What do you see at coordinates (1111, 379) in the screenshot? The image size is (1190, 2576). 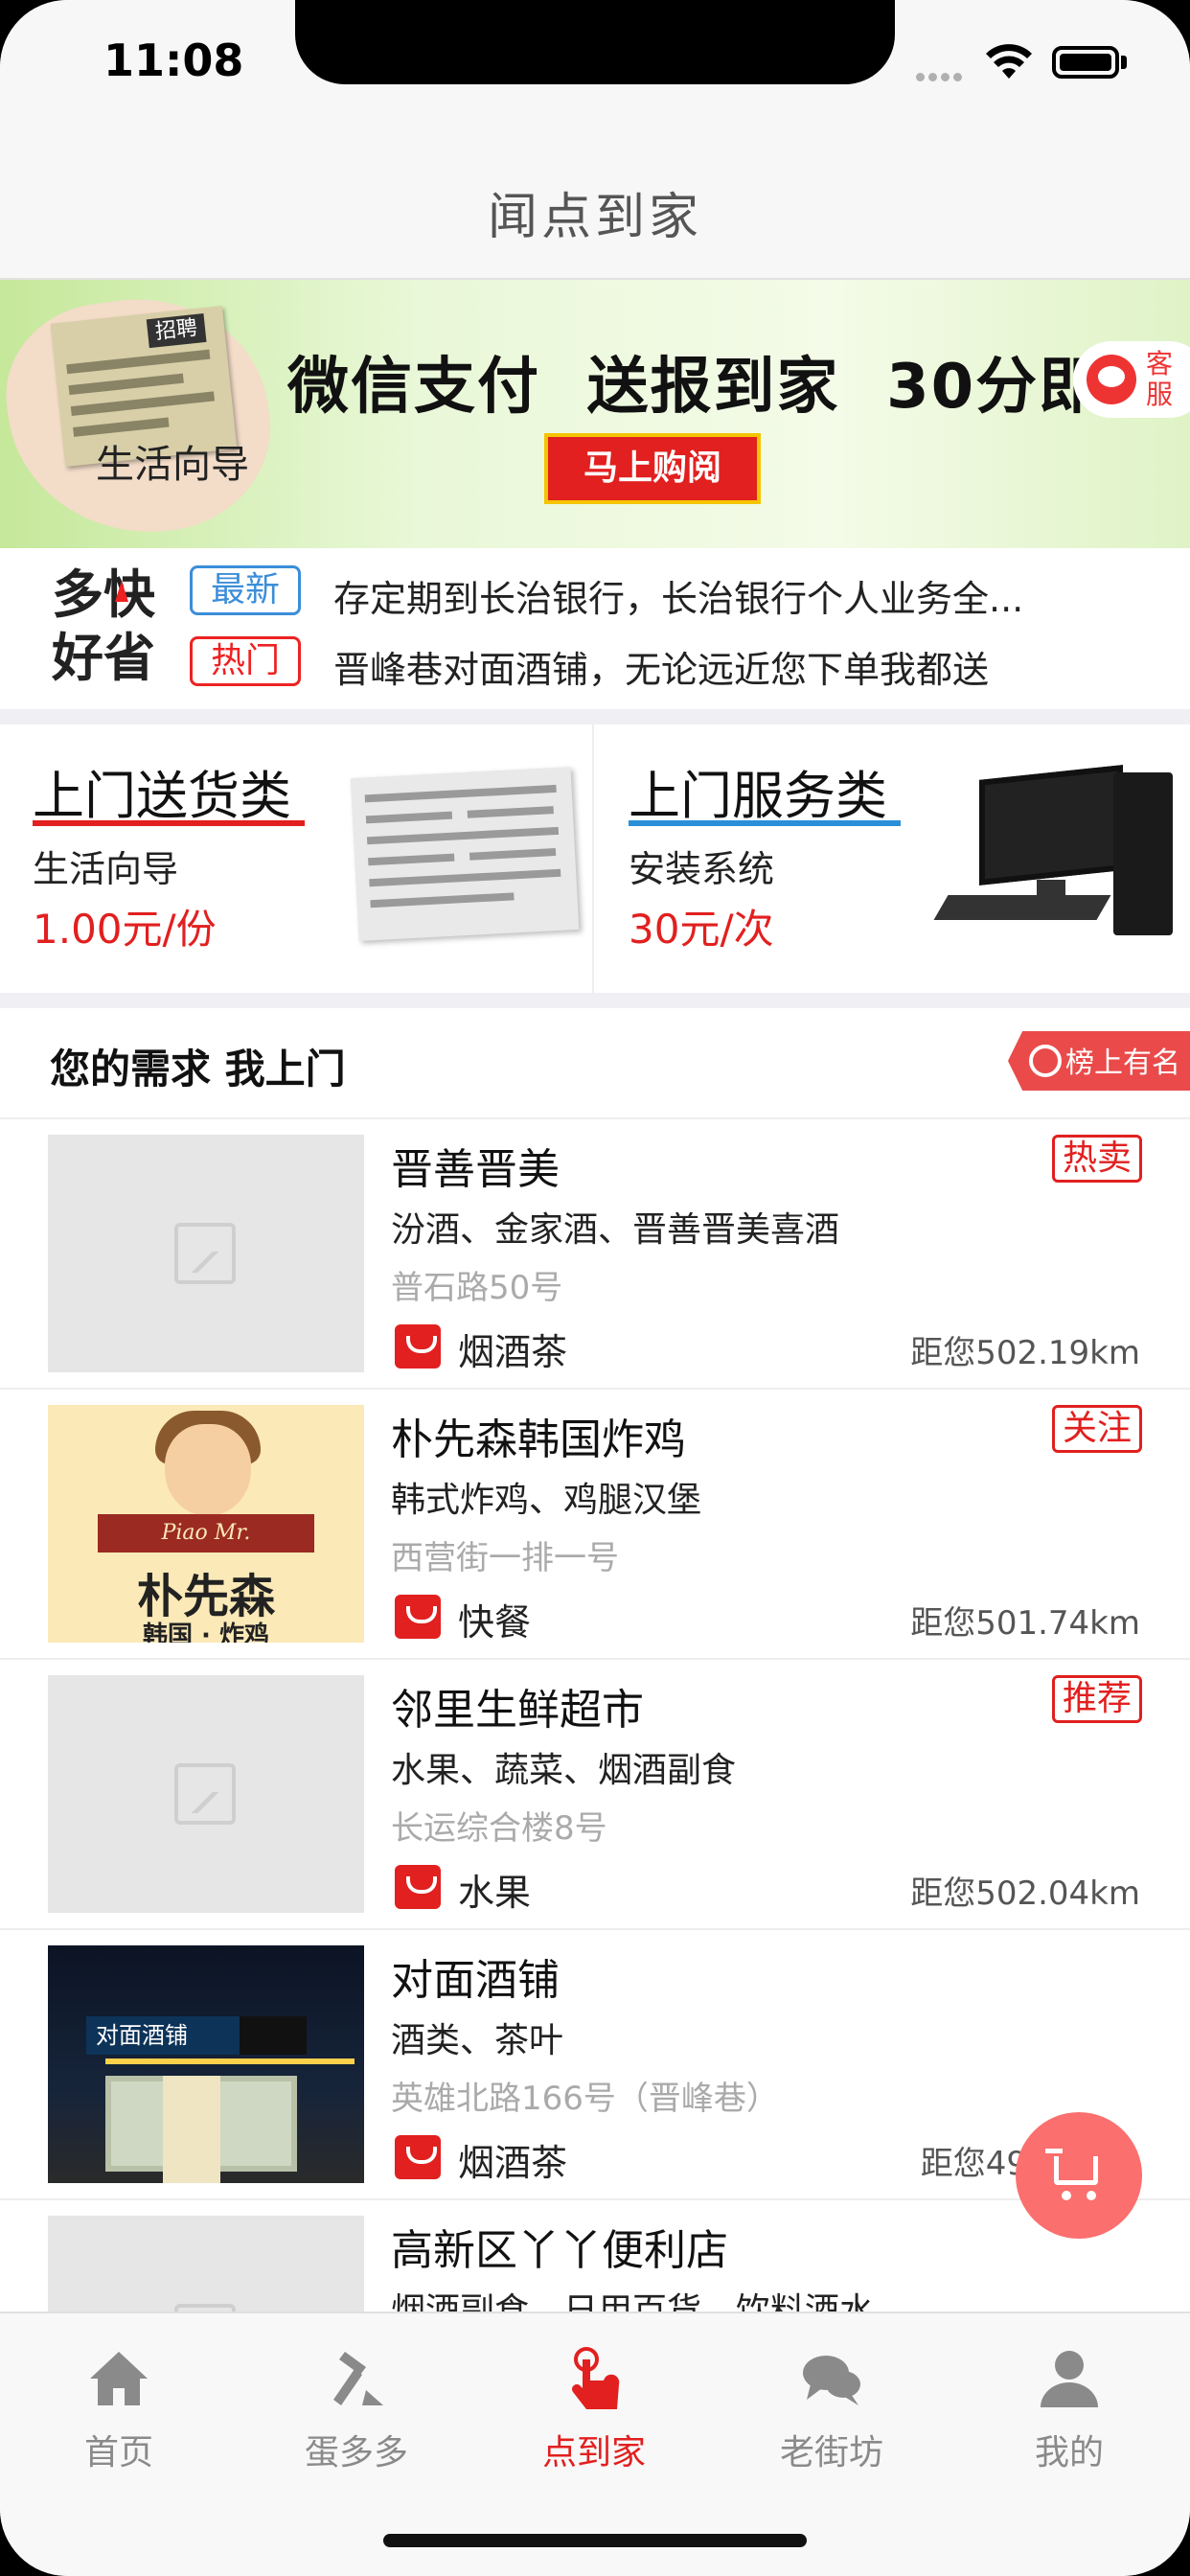 I see `headset-icon` at bounding box center [1111, 379].